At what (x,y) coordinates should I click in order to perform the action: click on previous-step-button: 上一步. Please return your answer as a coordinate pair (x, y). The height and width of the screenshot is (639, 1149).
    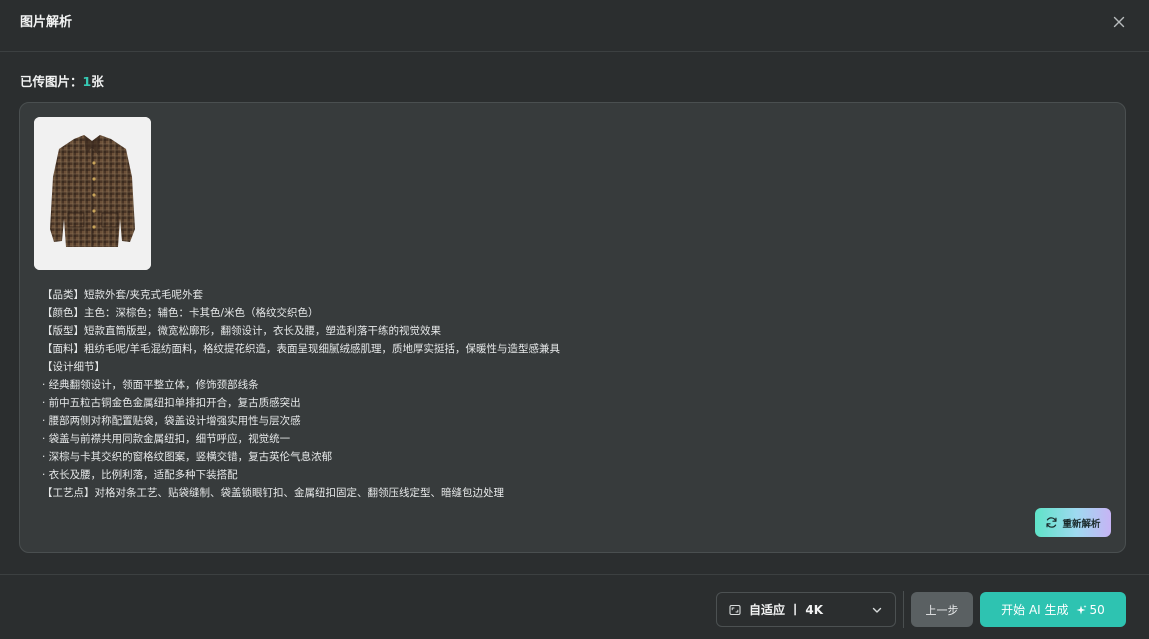
    Looking at the image, I should click on (942, 609).